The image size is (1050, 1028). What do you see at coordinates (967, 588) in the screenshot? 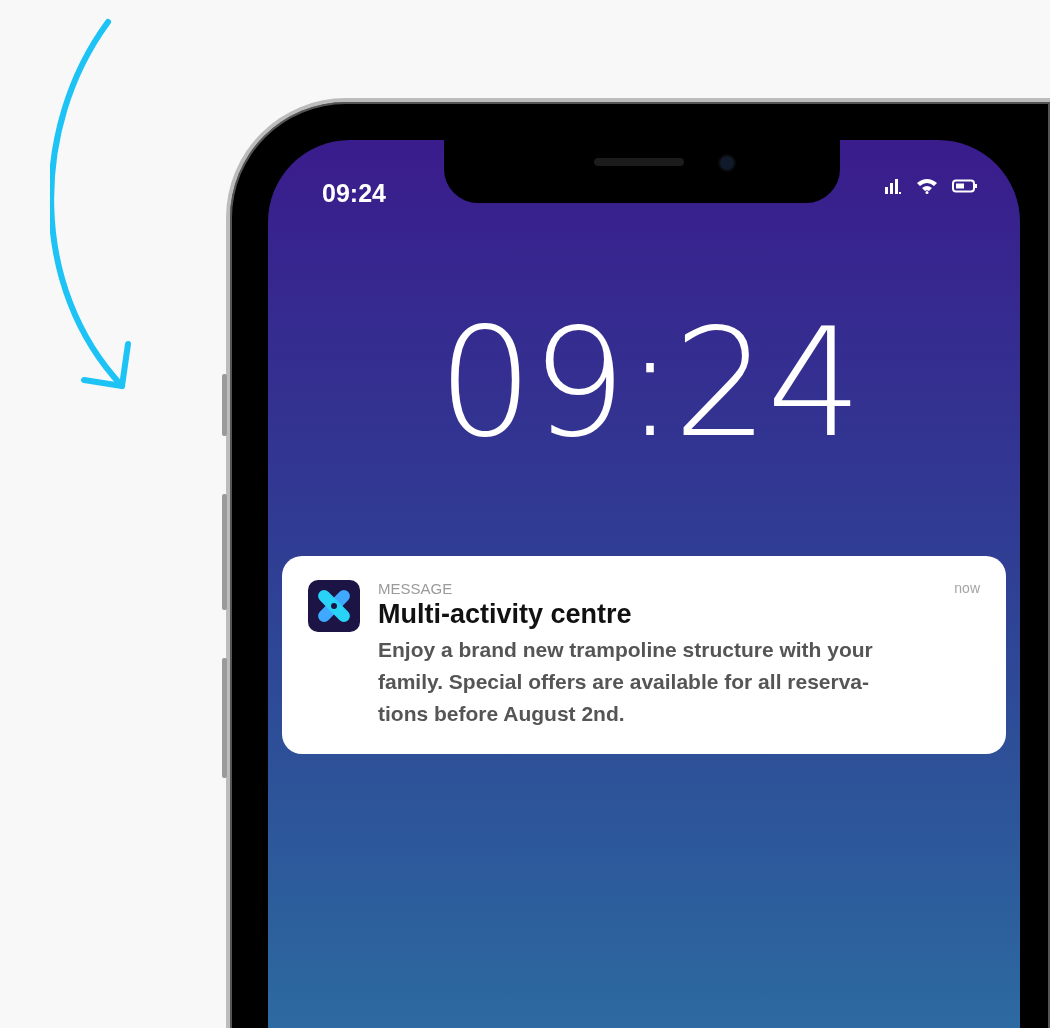
I see `notification-time: now` at bounding box center [967, 588].